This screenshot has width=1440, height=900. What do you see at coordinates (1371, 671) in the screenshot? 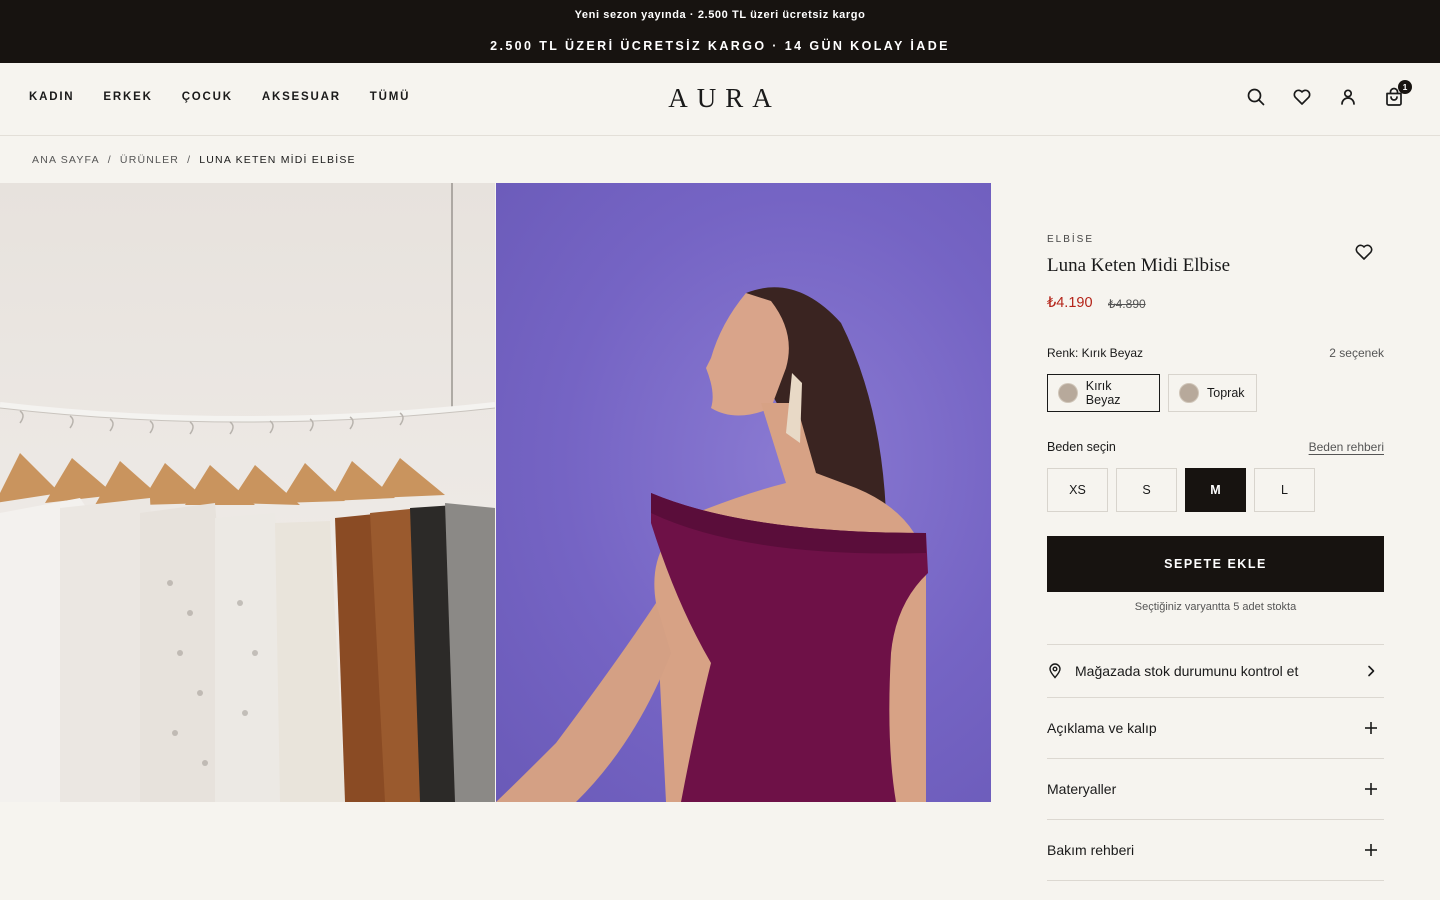
I see `chevron-right-icon` at bounding box center [1371, 671].